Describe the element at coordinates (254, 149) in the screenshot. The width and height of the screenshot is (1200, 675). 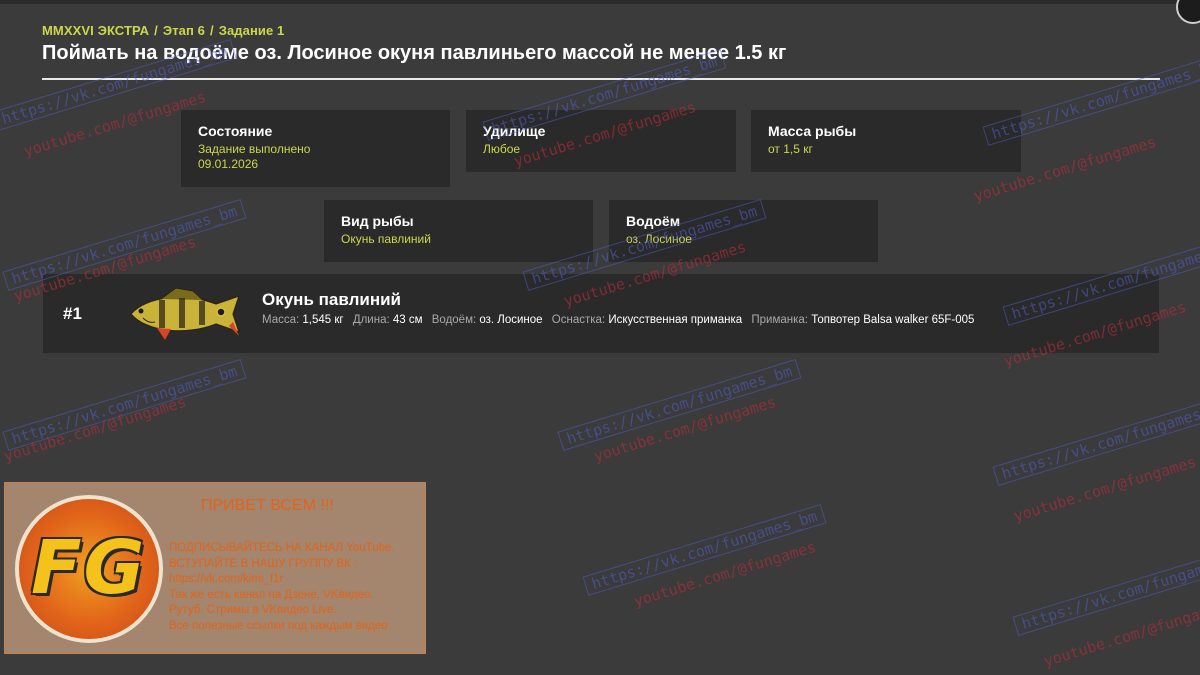
I see `status-value: Задание выполнено` at that location.